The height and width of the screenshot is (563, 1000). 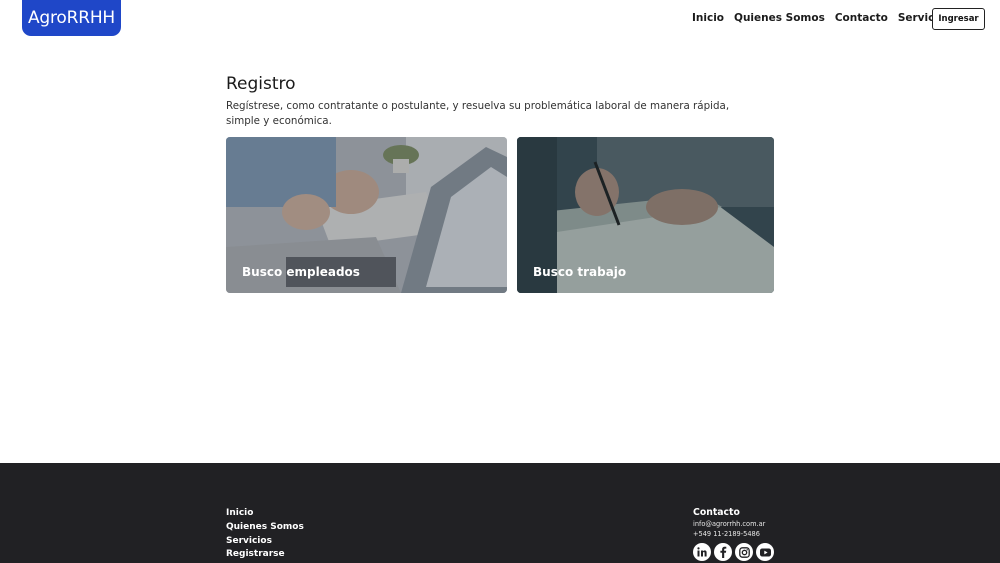 What do you see at coordinates (708, 18) in the screenshot?
I see `nav-inicio: Inicio` at bounding box center [708, 18].